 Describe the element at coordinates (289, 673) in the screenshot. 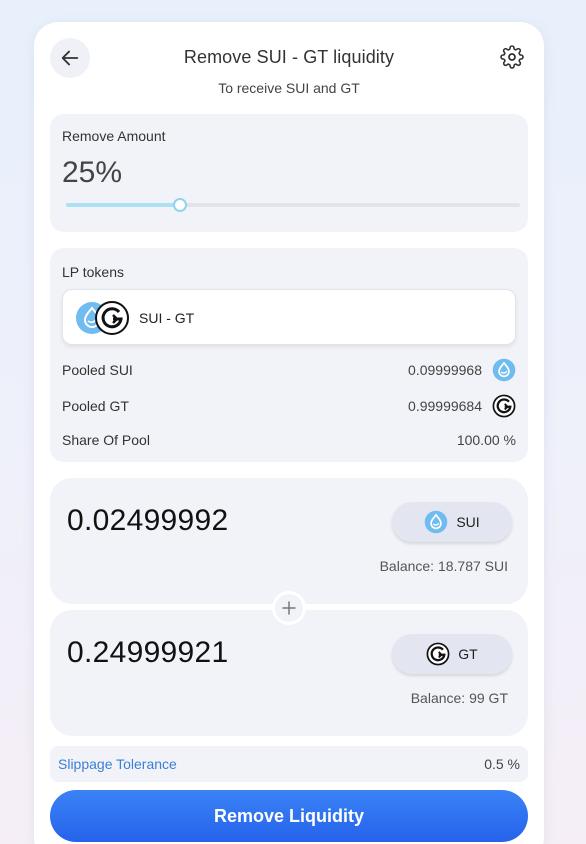

I see `gt-output-panel: 0.24999921 GT Balance: 99 GT` at that location.